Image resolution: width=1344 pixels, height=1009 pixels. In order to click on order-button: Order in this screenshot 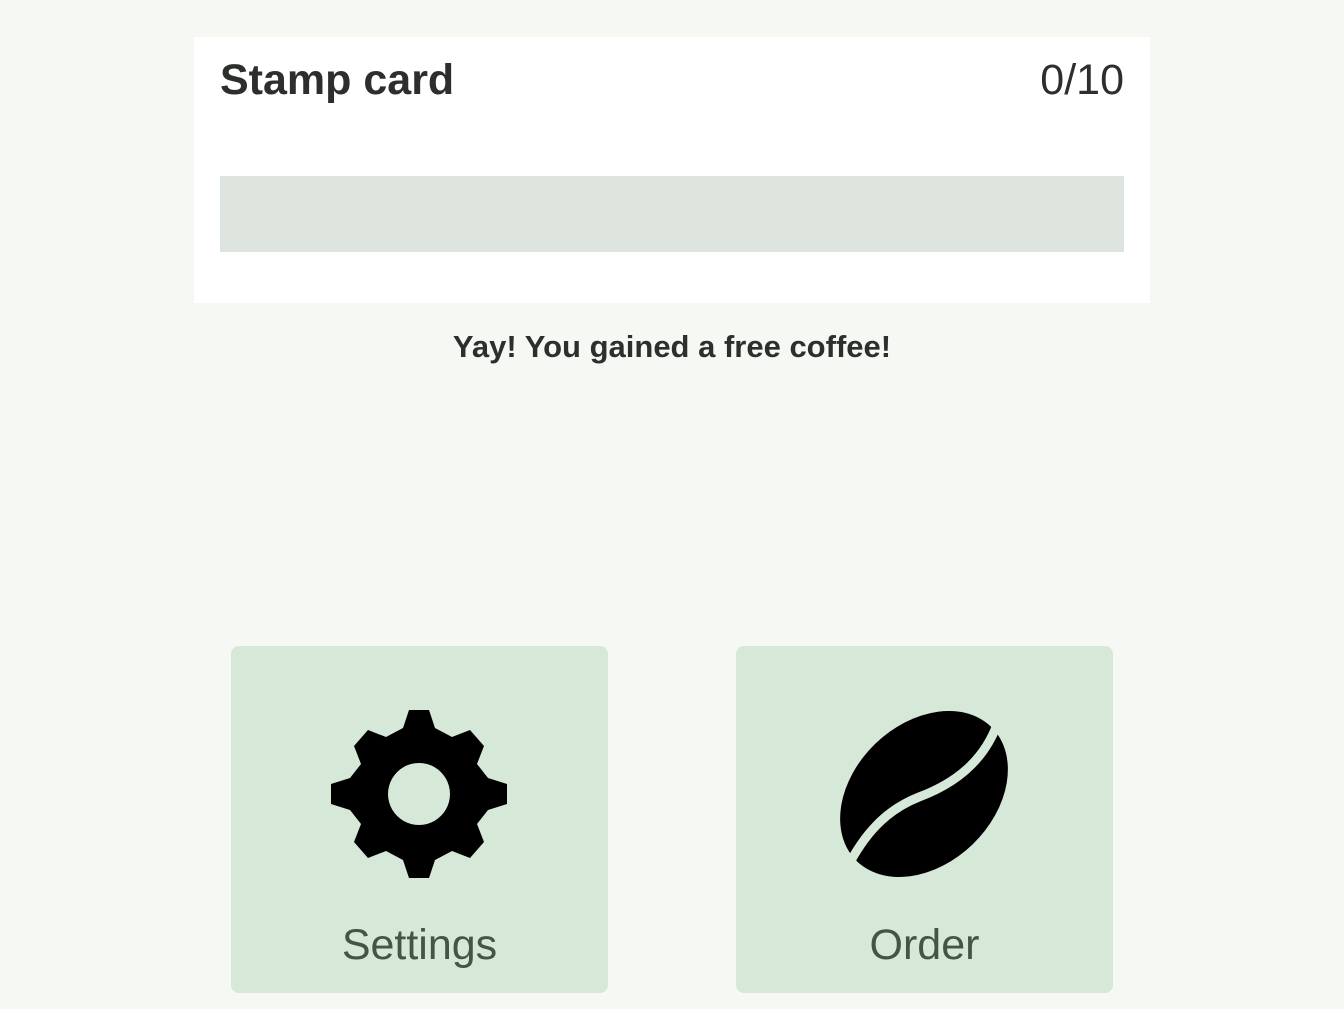, I will do `click(924, 819)`.